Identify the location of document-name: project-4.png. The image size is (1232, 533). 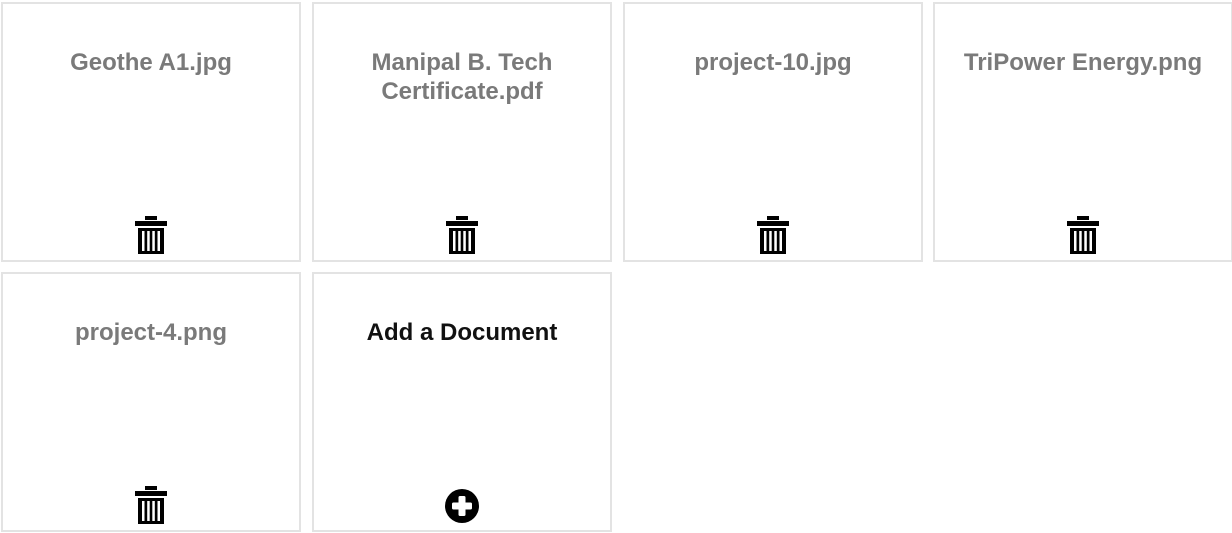
(150, 332).